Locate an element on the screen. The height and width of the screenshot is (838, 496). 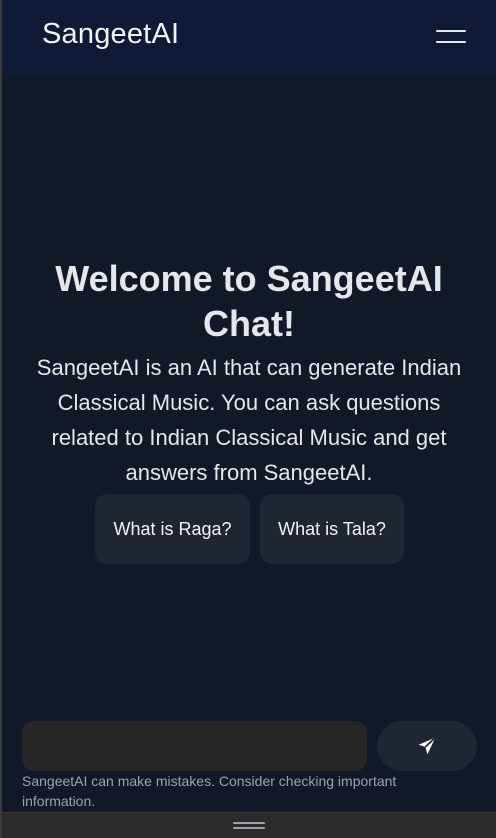
suggestion-what-is-tala: What is Tala? is located at coordinates (332, 529).